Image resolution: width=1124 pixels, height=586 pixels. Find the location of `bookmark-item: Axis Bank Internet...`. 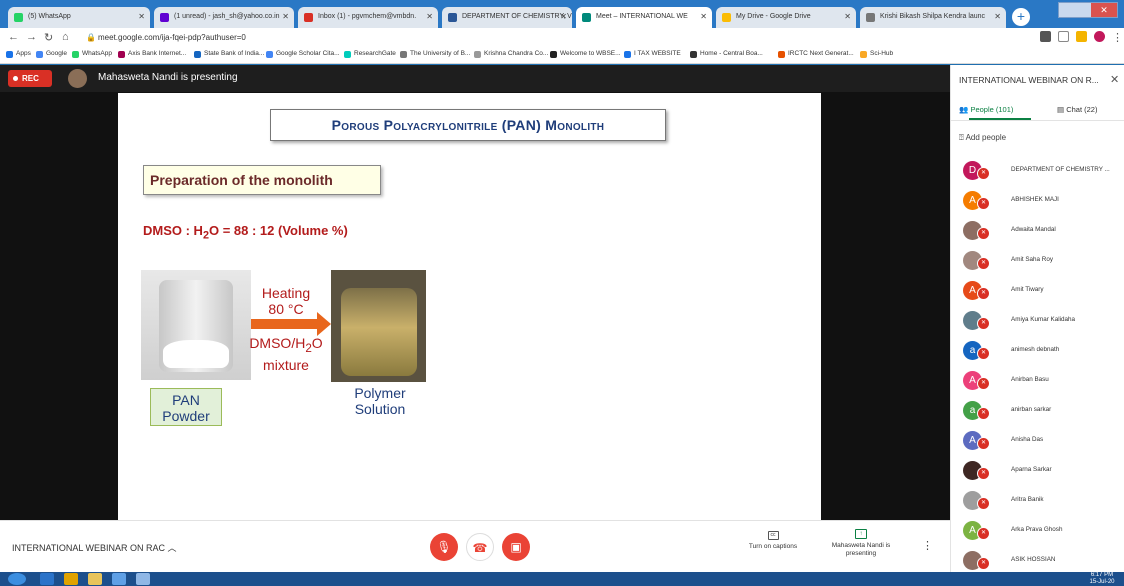

bookmark-item: Axis Bank Internet... is located at coordinates (152, 54).